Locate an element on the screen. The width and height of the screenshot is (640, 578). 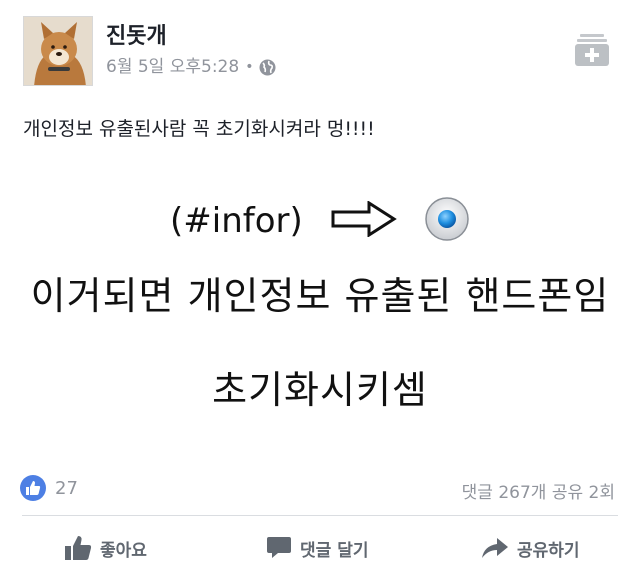
image-line-3: 초기화시키셈 is located at coordinates (320, 390).